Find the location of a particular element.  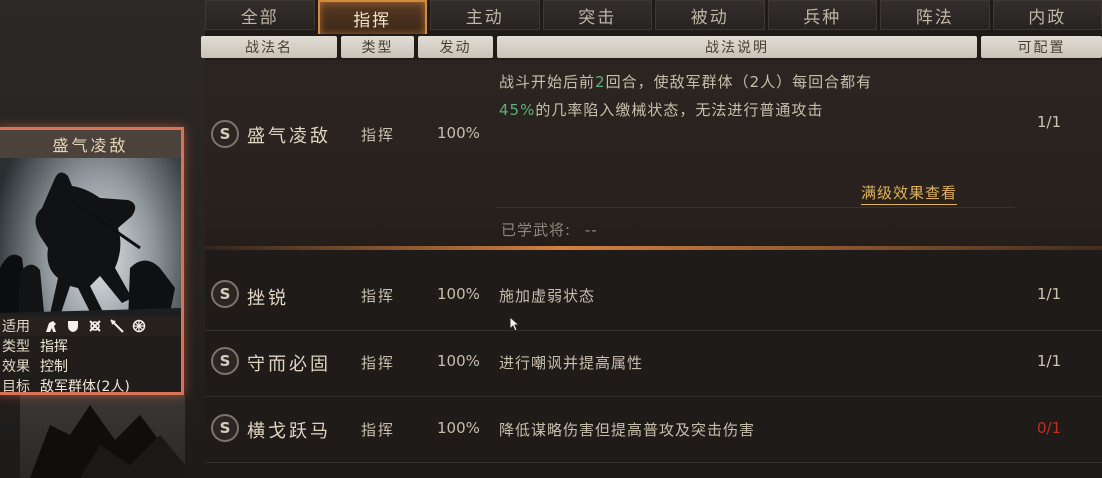

card-use-label: 适用 is located at coordinates (16, 327).